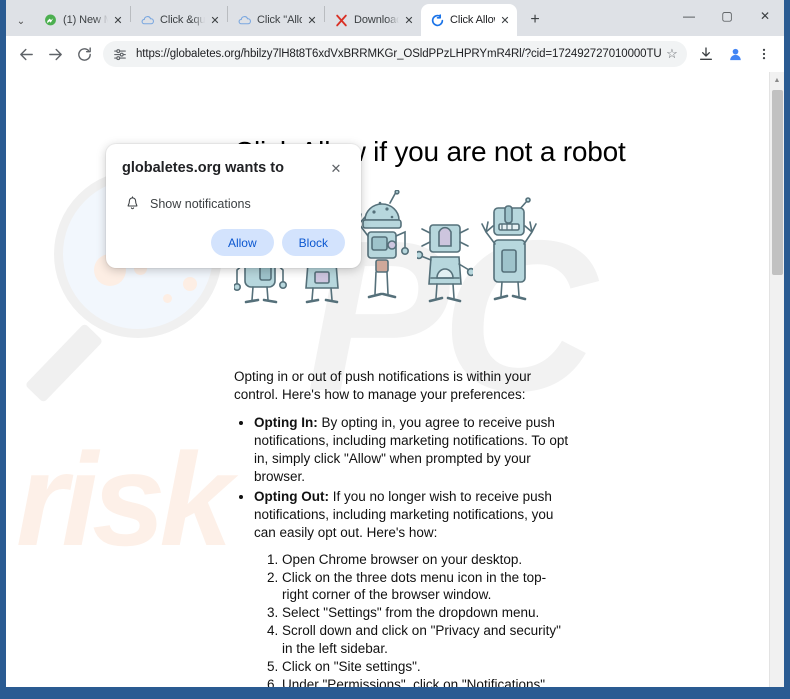 The height and width of the screenshot is (699, 790). I want to click on back-icon, so click(26, 54).